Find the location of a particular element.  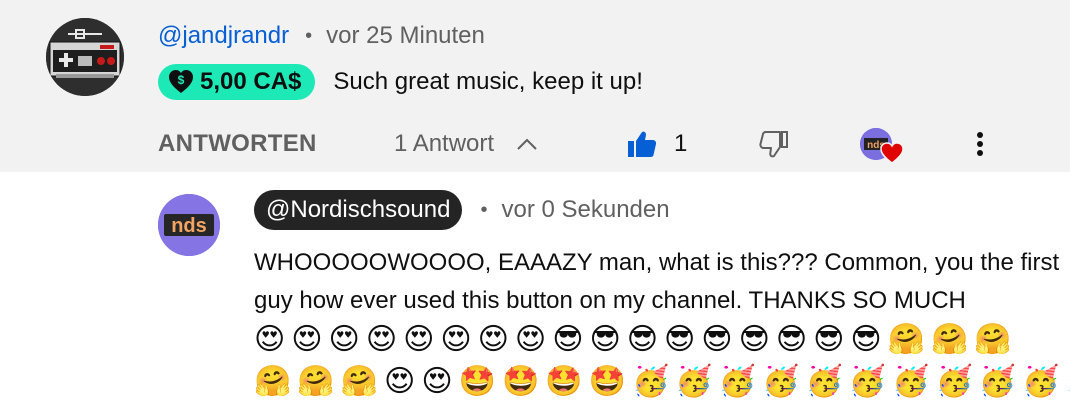

thumbs-down-icon is located at coordinates (773, 144).